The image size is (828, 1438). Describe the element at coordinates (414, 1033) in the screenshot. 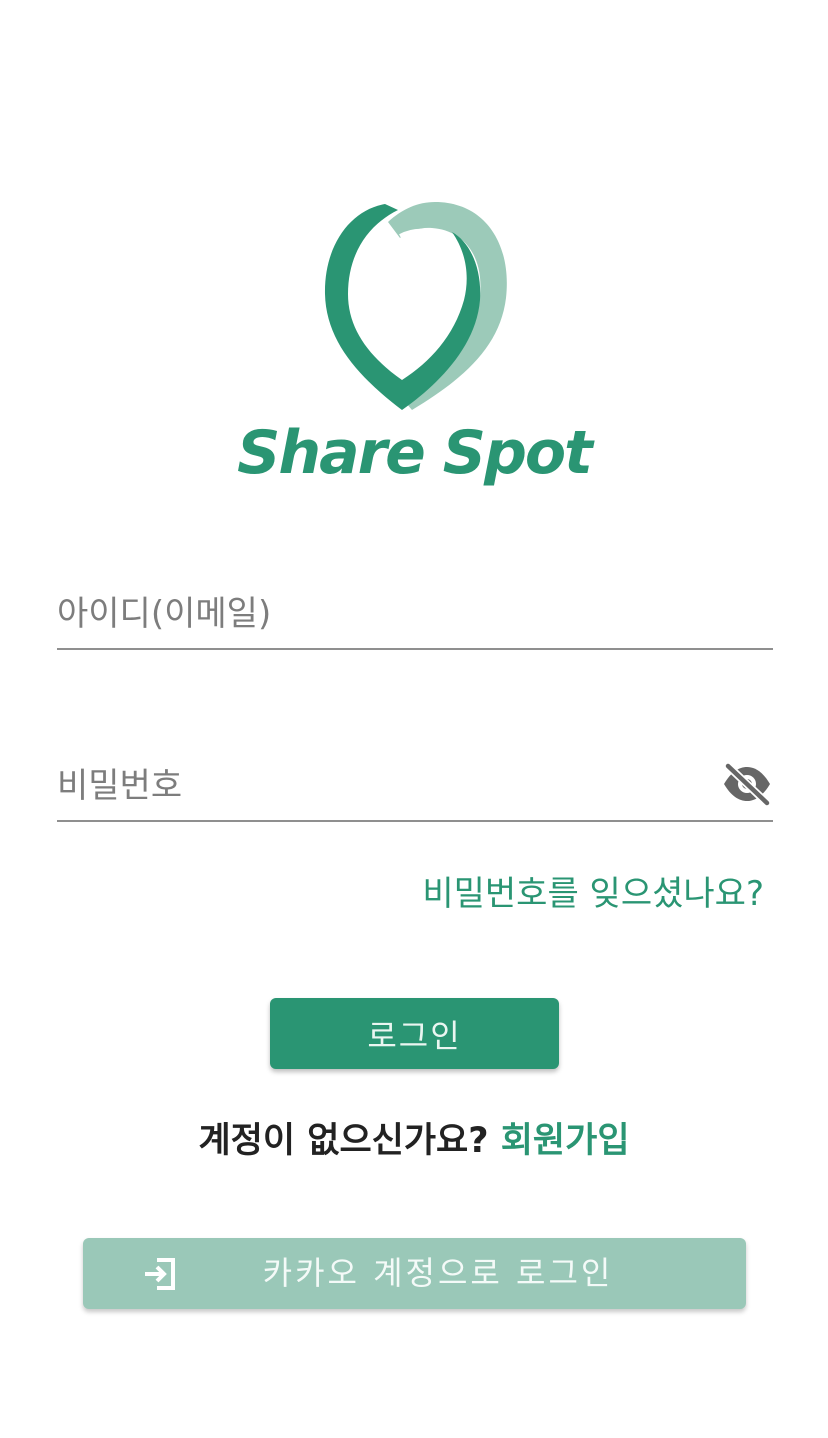

I see `login-button: 로그인` at that location.